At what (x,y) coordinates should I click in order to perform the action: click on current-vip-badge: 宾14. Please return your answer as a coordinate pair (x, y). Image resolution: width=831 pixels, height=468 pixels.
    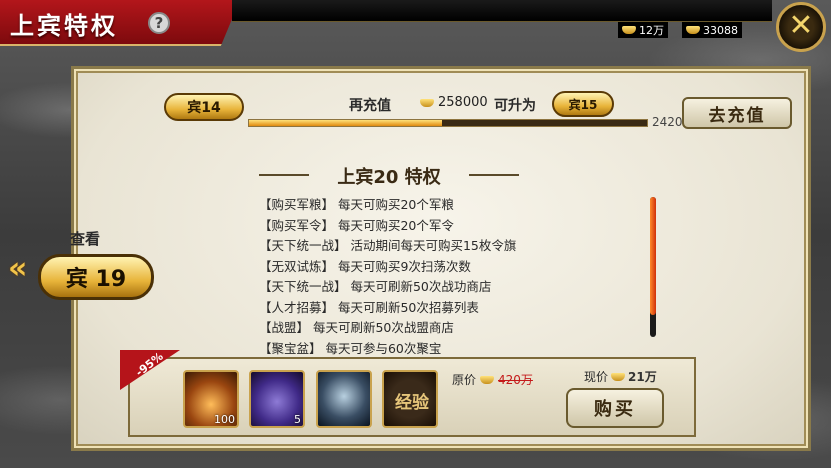
    Looking at the image, I should click on (204, 107).